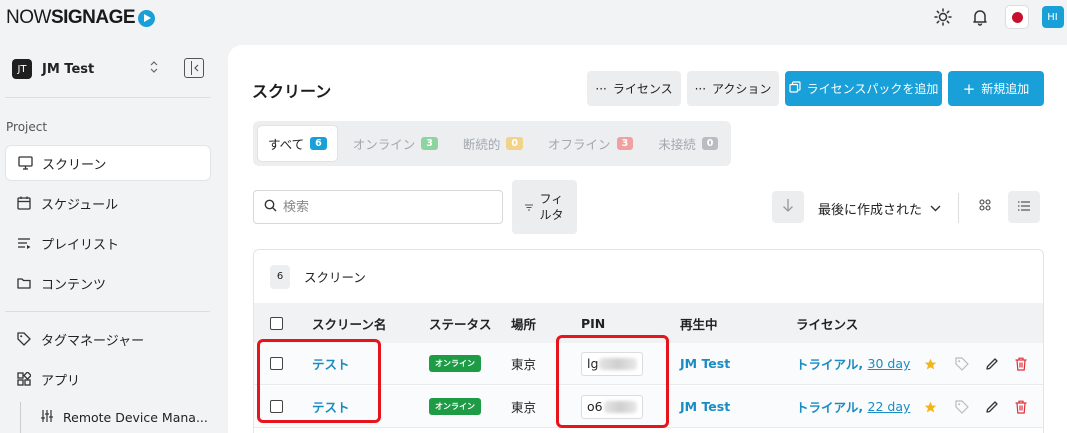 The height and width of the screenshot is (433, 1067). Describe the element at coordinates (1005, 89) in the screenshot. I see `add-new-label: 新規追加` at that location.